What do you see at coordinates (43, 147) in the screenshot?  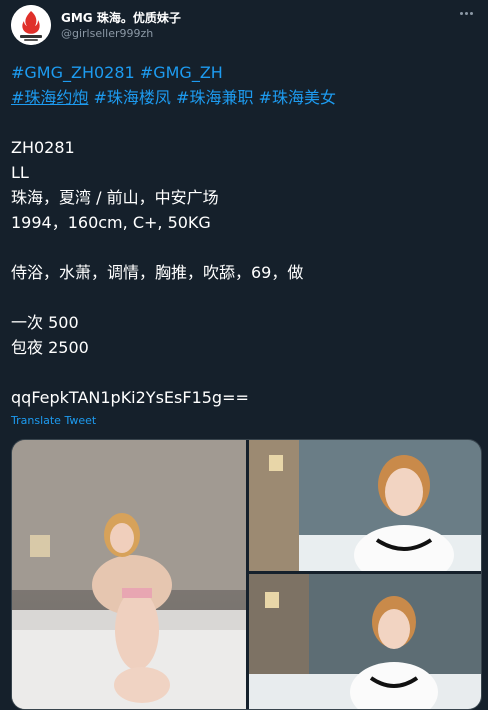 I see `tweet-line-code: ZH0281` at bounding box center [43, 147].